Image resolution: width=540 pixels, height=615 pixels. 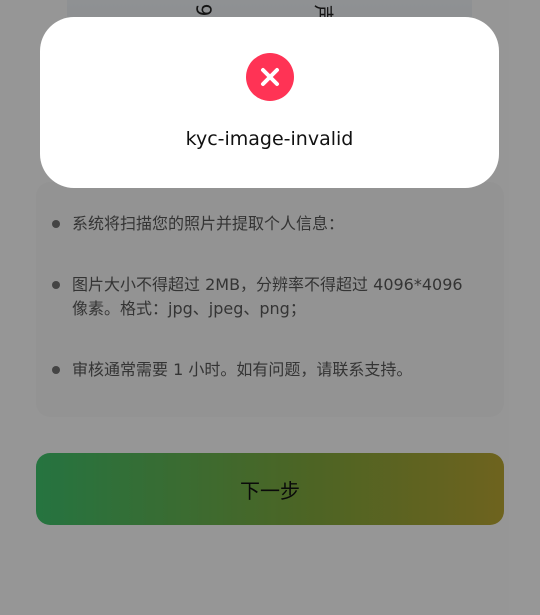 I want to click on toast-message: kyc-image-invalid, so click(x=269, y=139).